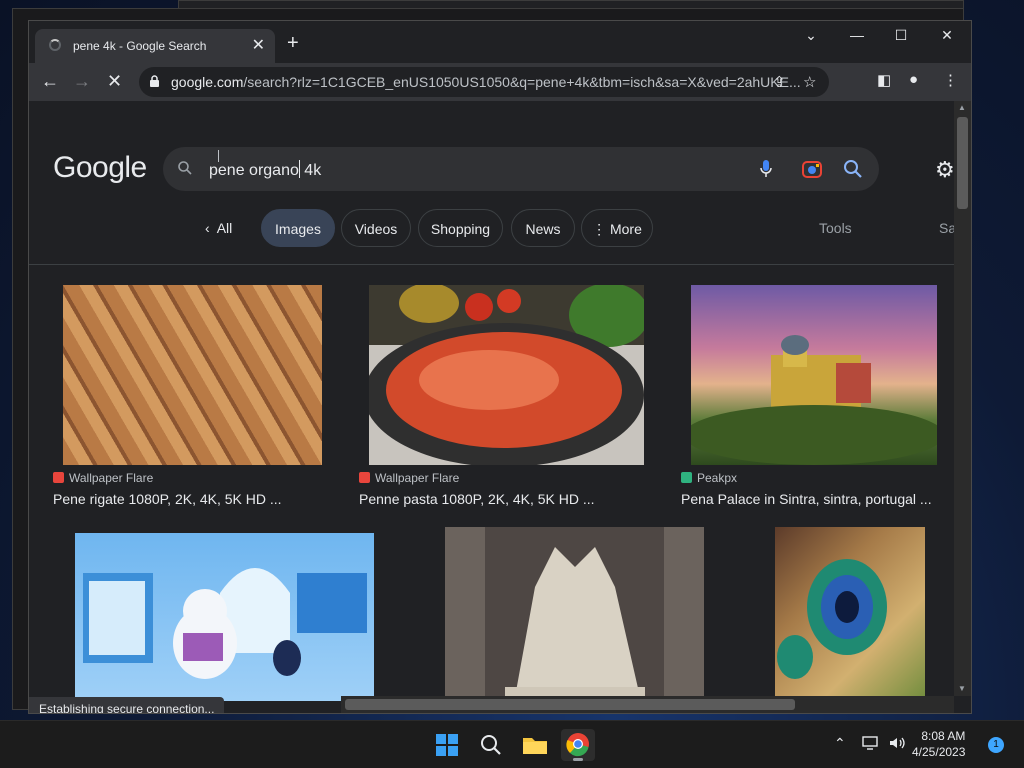 The width and height of the screenshot is (1024, 768). What do you see at coordinates (871, 744) in the screenshot?
I see `network-icon` at bounding box center [871, 744].